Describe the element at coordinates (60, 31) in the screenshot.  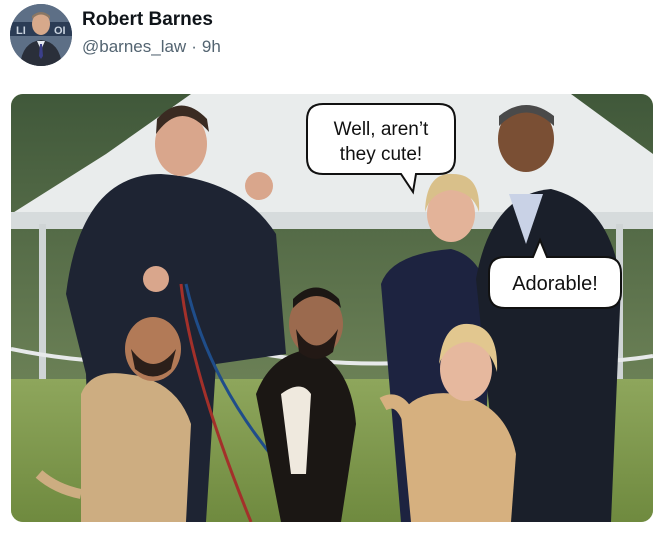
I see `svg-text: OI` at that location.